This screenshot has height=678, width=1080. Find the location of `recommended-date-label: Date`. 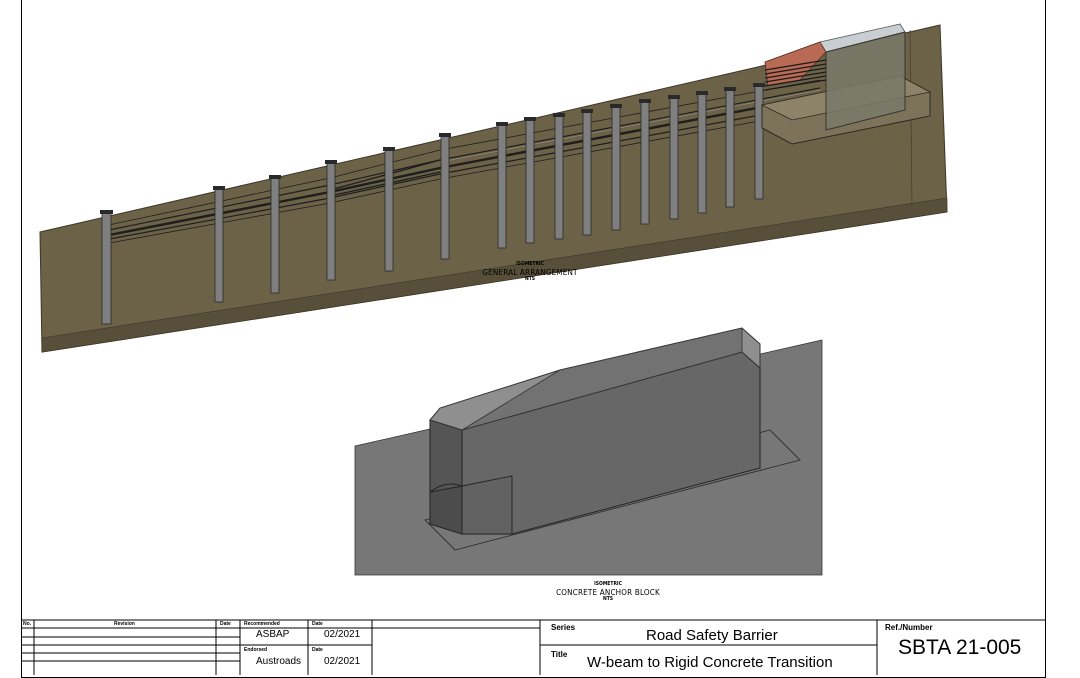

recommended-date-label: Date is located at coordinates (317, 624).